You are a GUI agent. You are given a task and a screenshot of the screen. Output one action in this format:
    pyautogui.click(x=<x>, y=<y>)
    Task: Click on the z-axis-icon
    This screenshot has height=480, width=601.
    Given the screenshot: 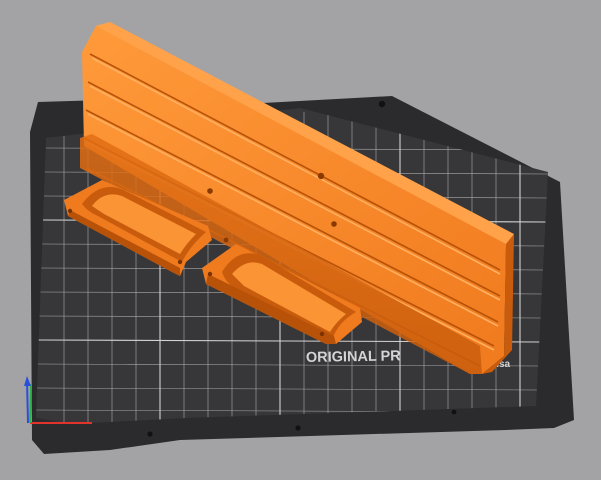 What is the action you would take?
    pyautogui.click(x=27, y=401)
    